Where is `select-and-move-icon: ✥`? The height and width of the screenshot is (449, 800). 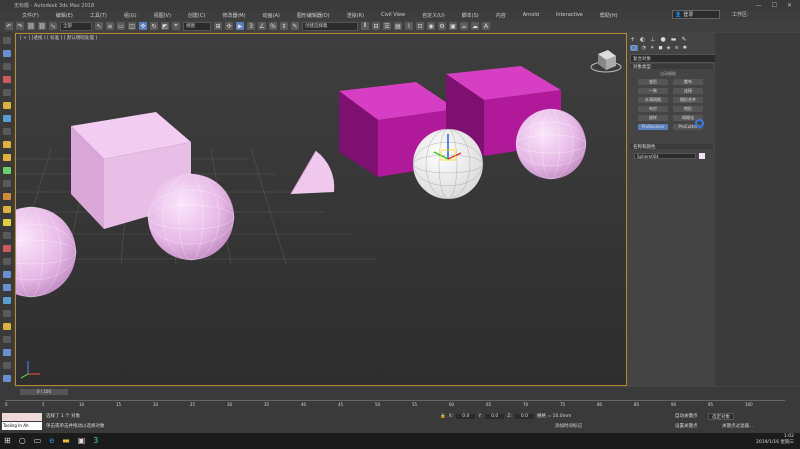
select-and-move-icon: ✥ is located at coordinates (143, 26).